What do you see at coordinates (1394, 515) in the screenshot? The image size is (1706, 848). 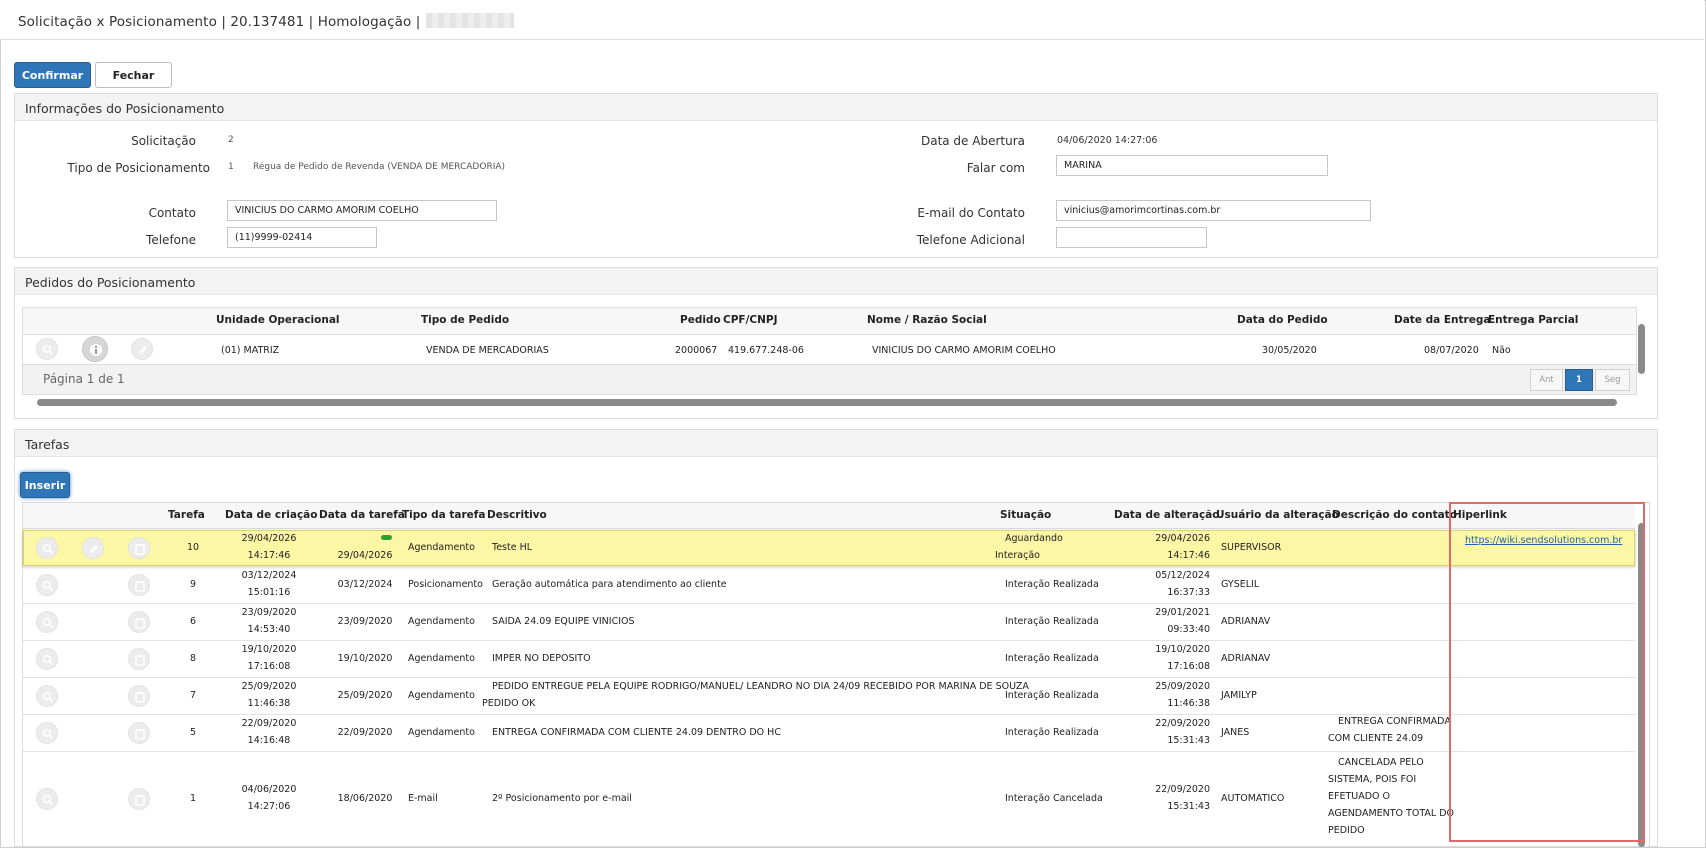 I see `col-descricao-contato: Descrição do contato` at bounding box center [1394, 515].